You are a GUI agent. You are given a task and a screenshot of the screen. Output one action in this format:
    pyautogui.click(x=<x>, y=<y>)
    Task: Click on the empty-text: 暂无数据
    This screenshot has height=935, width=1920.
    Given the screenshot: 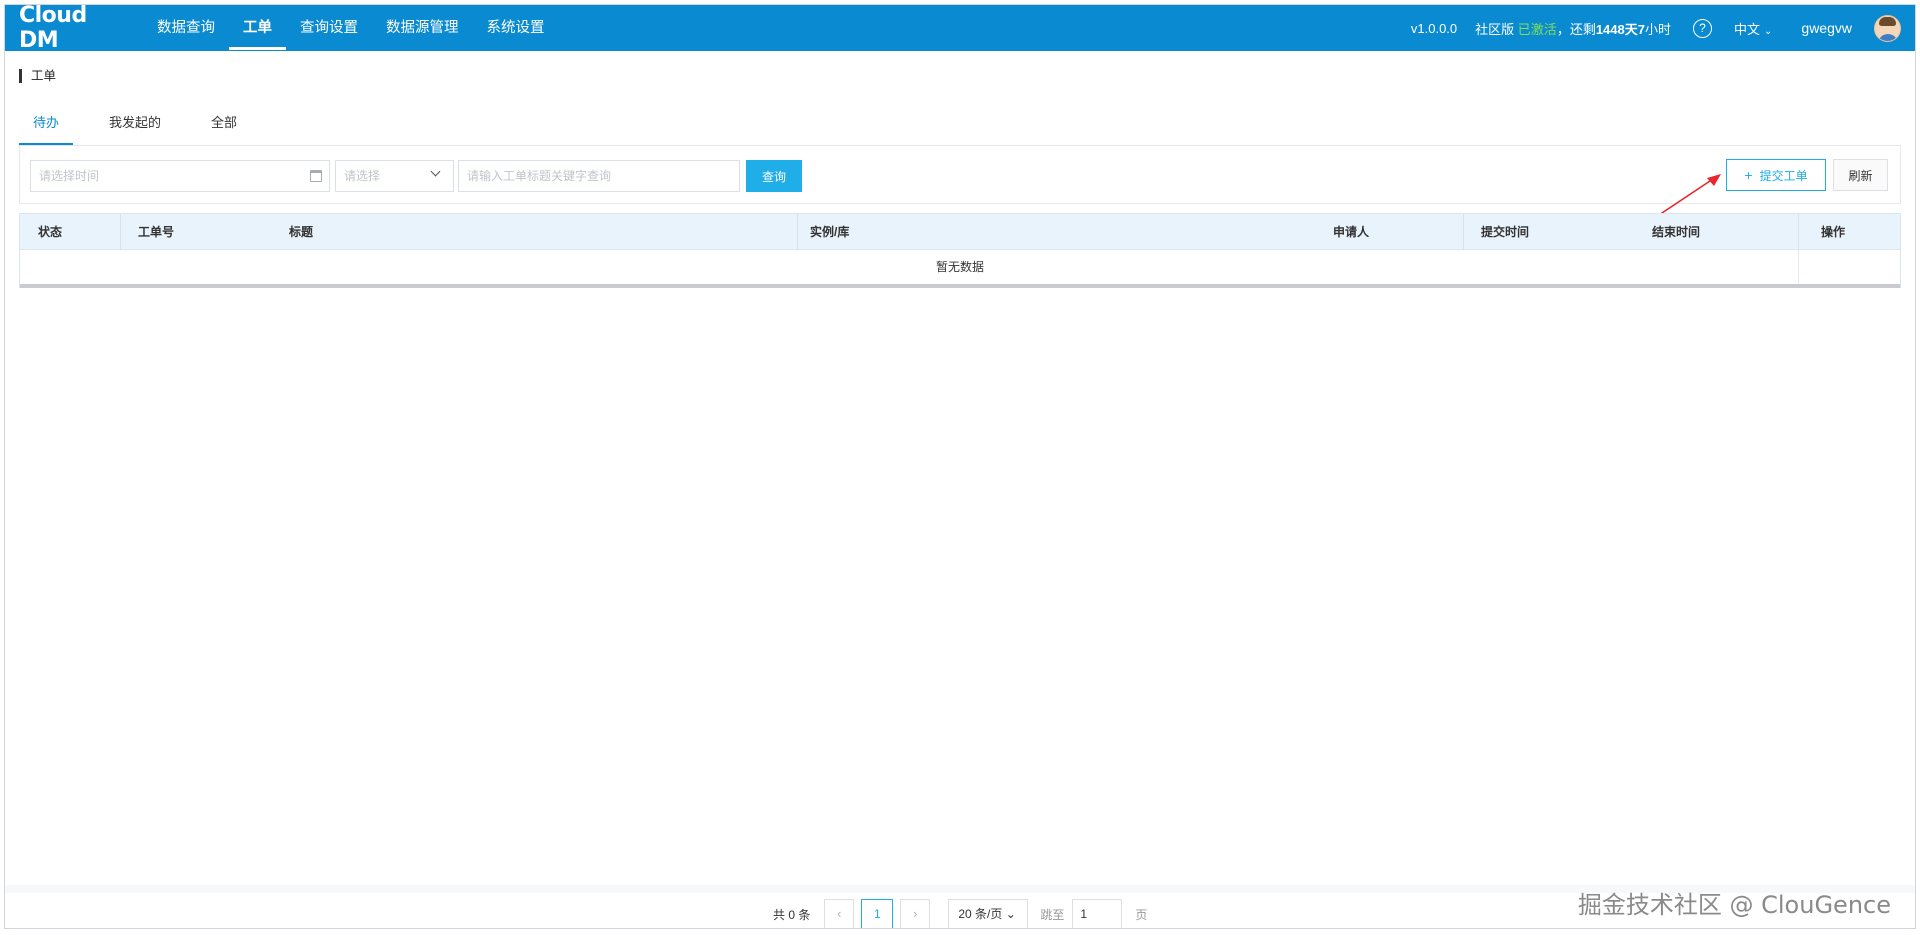 What is the action you would take?
    pyautogui.click(x=959, y=267)
    